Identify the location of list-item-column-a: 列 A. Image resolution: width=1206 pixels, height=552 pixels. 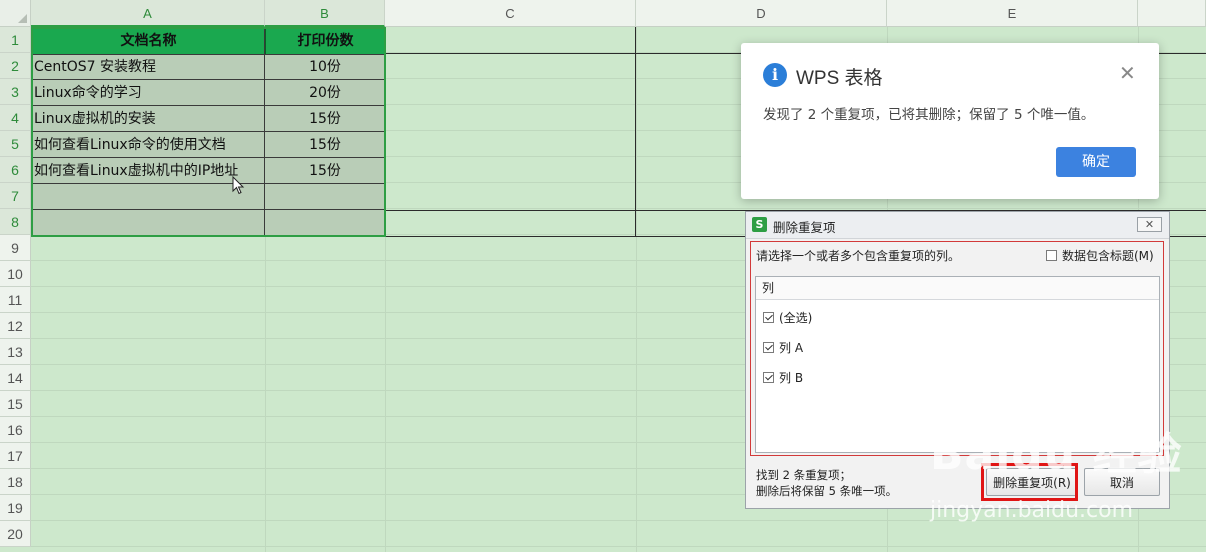
(783, 347).